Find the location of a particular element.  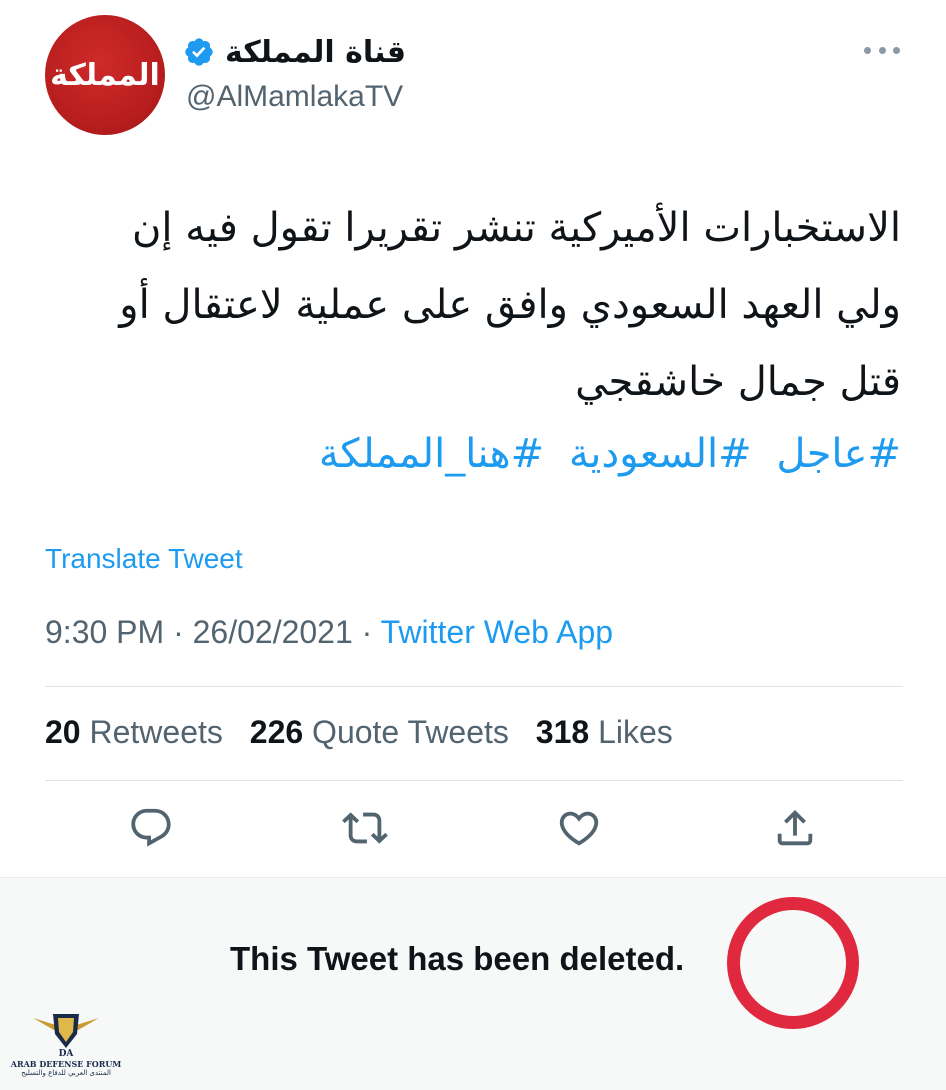

more-icon is located at coordinates (882, 50).